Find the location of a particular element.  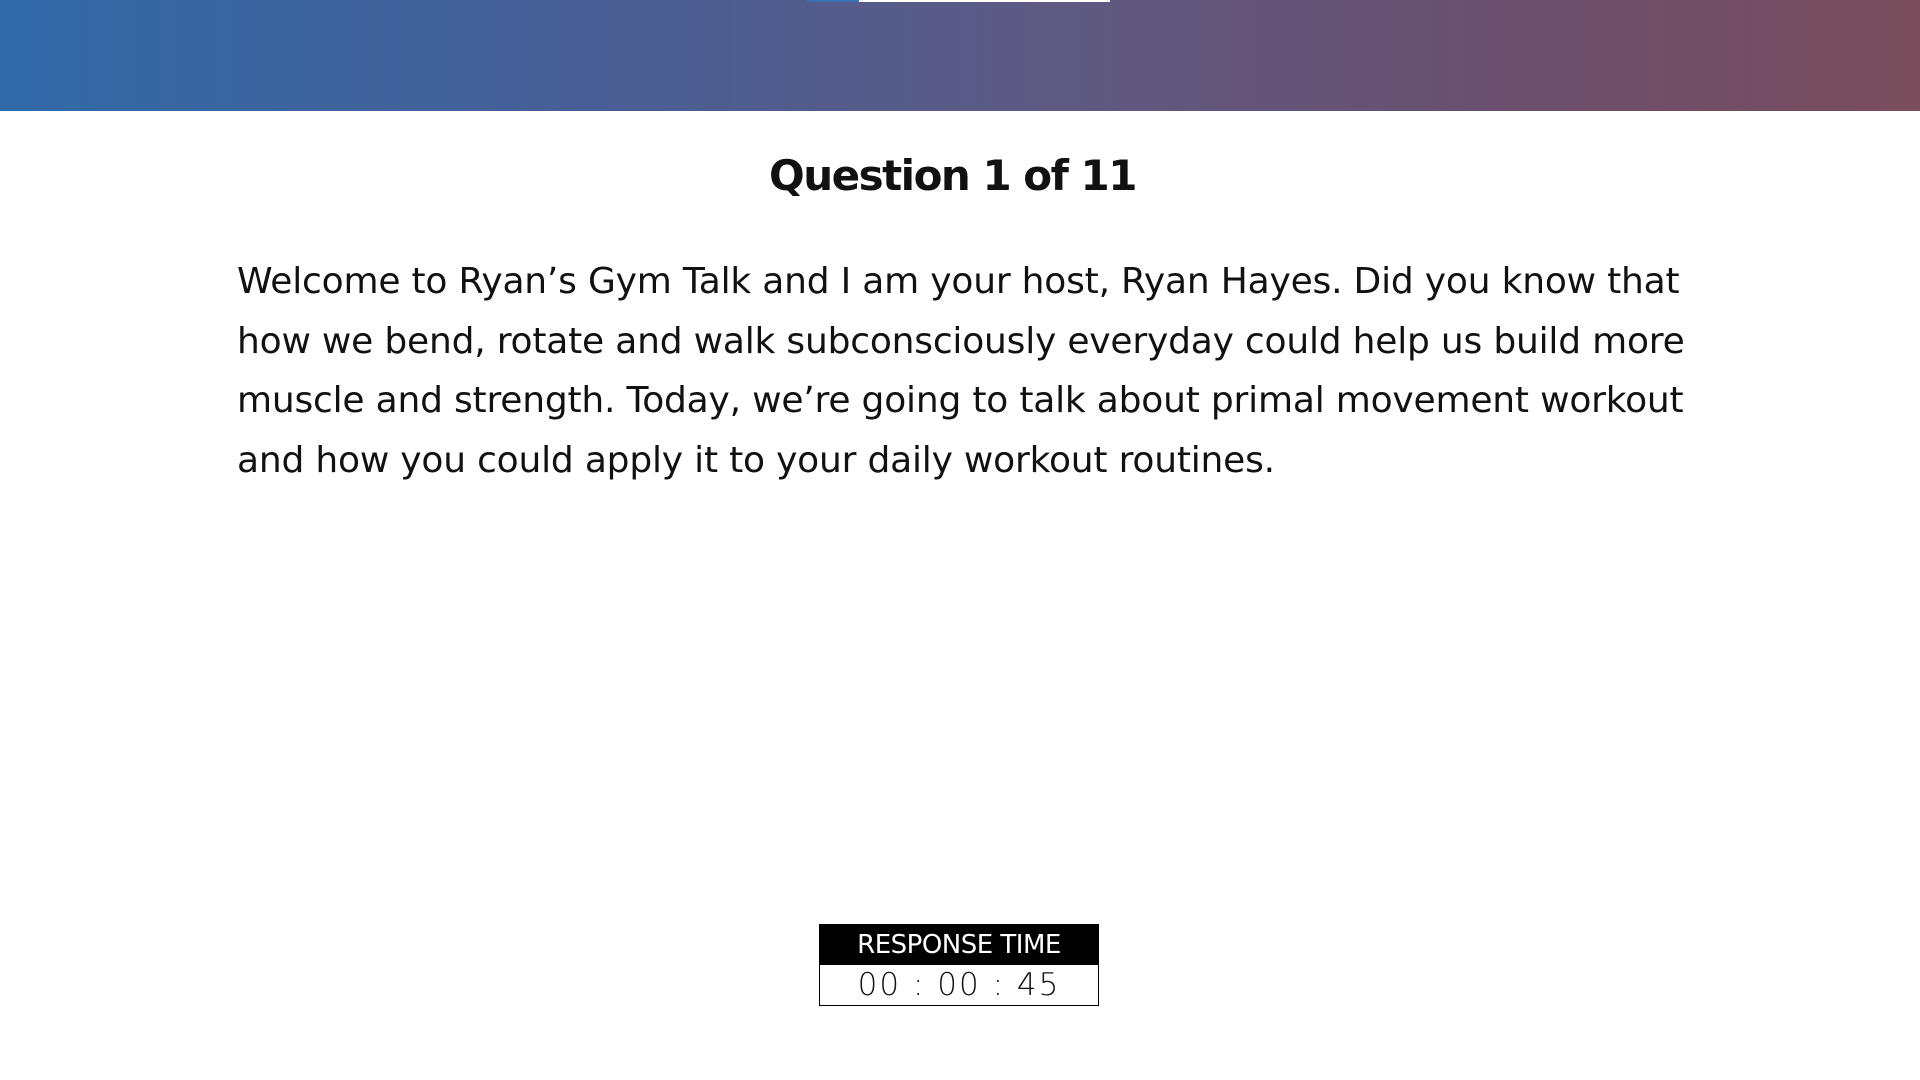

header-banner is located at coordinates (960, 55).